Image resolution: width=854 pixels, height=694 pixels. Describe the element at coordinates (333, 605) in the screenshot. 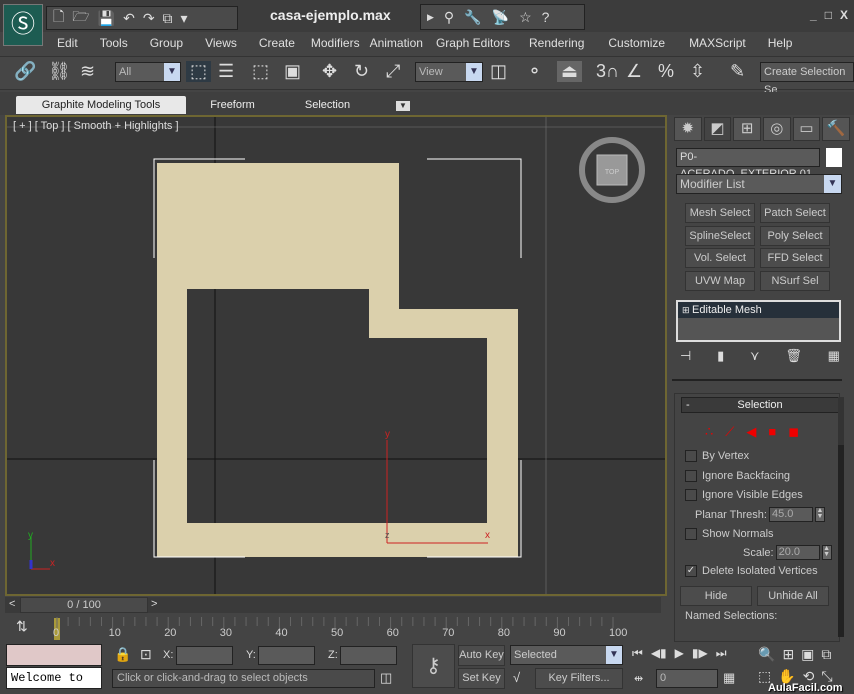

I see `time-slider: < 0 / 100 >` at that location.